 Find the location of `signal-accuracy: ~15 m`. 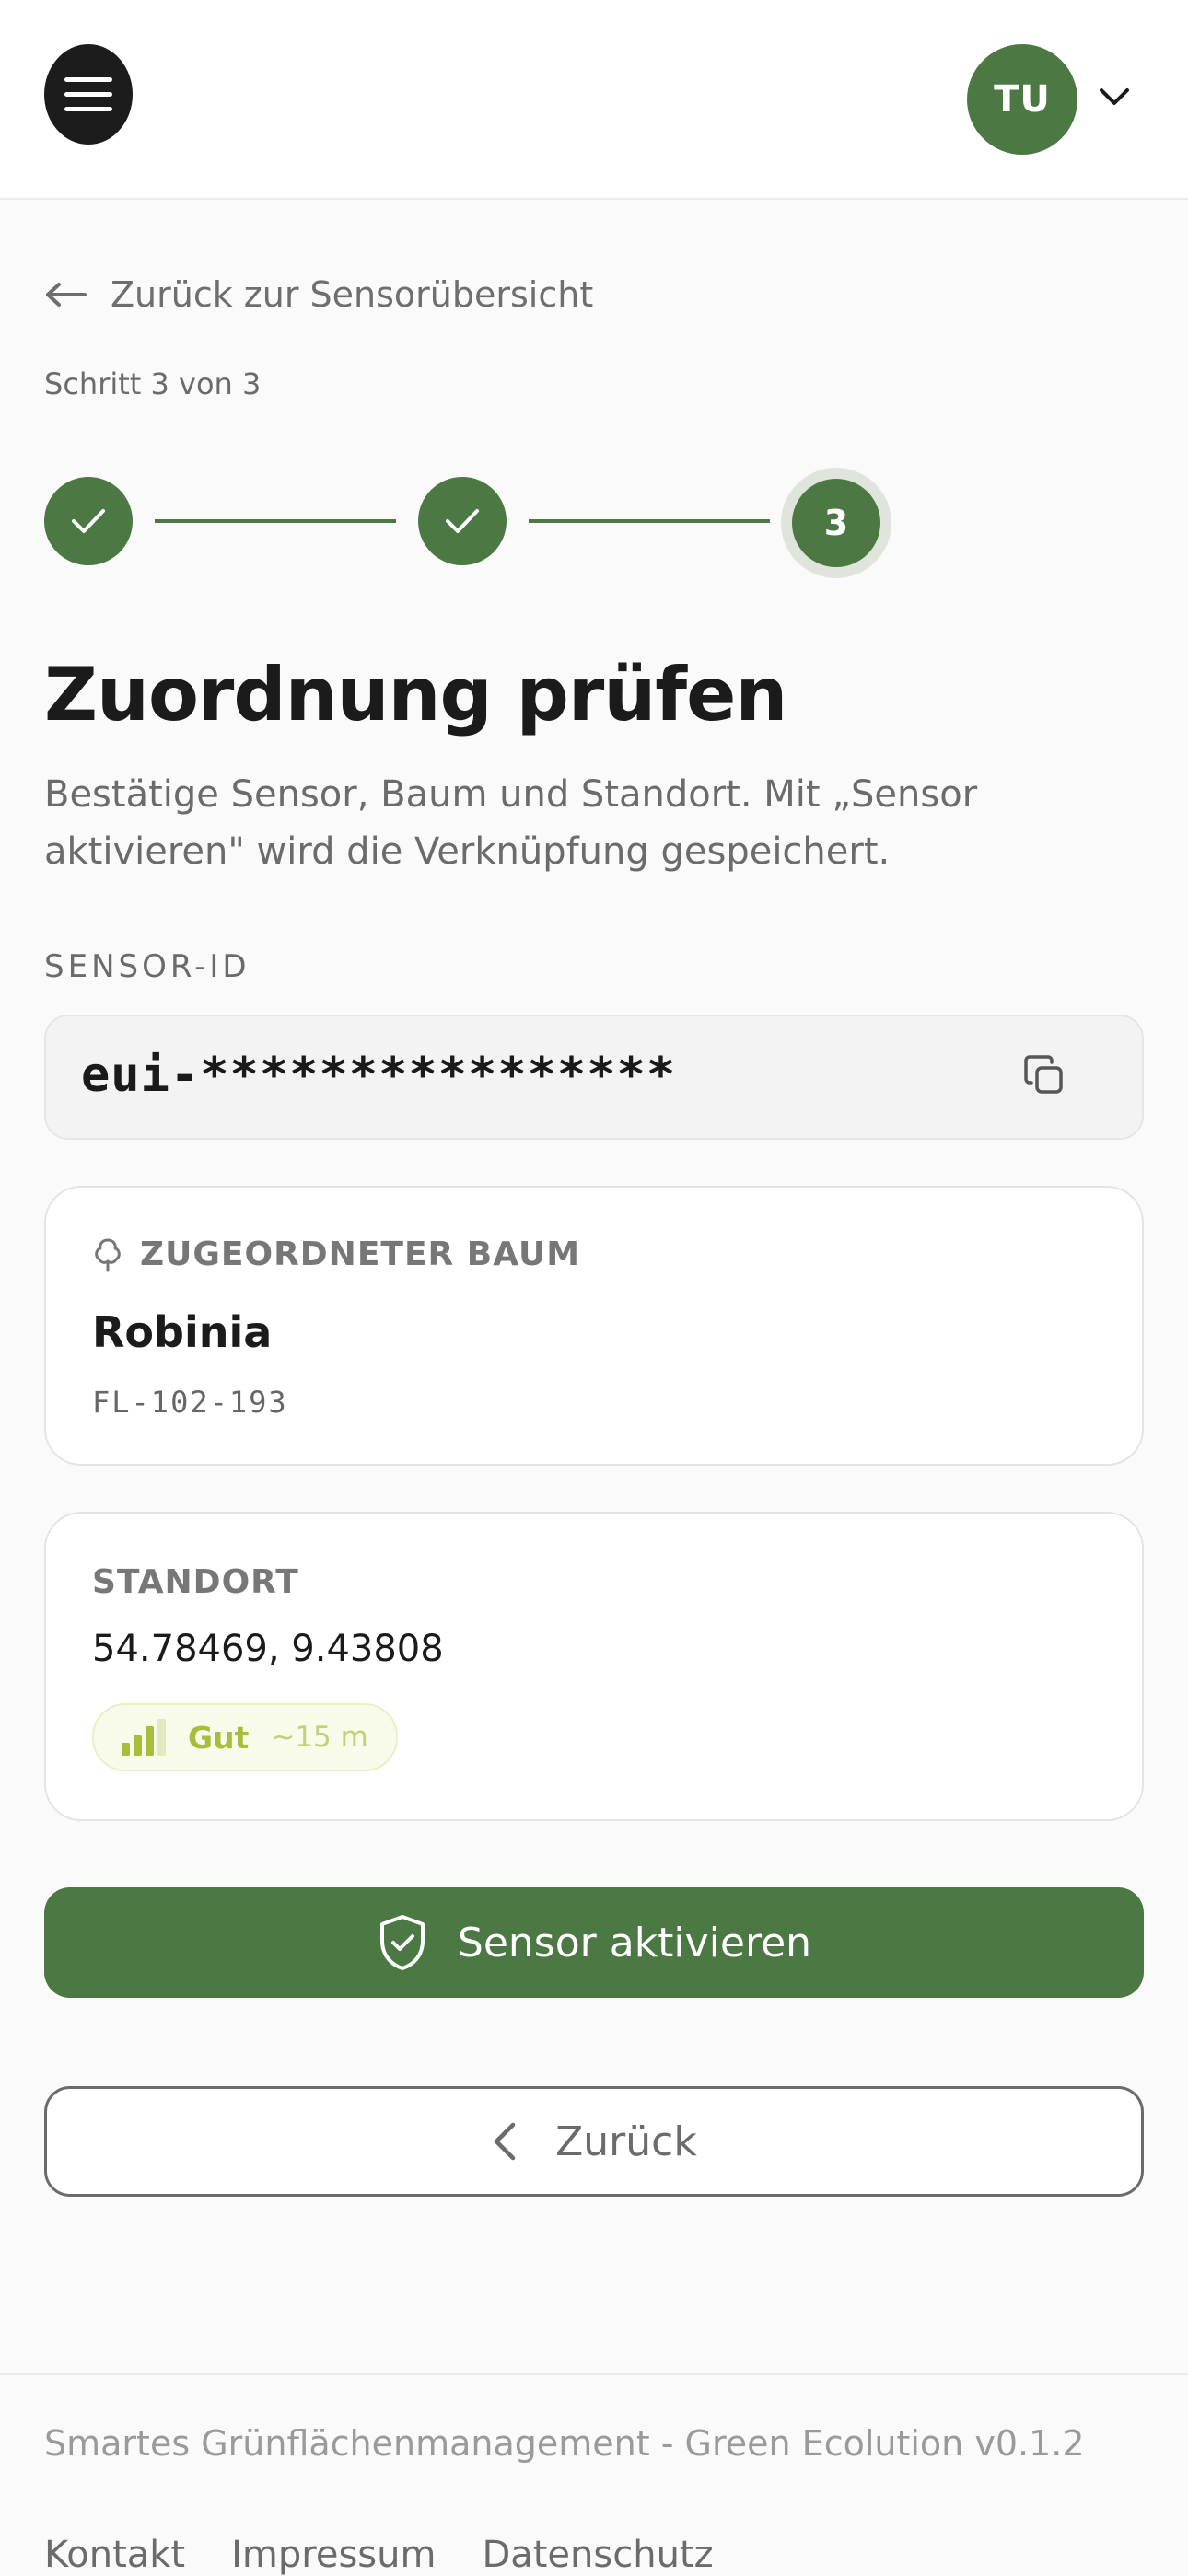

signal-accuracy: ~15 m is located at coordinates (319, 1737).